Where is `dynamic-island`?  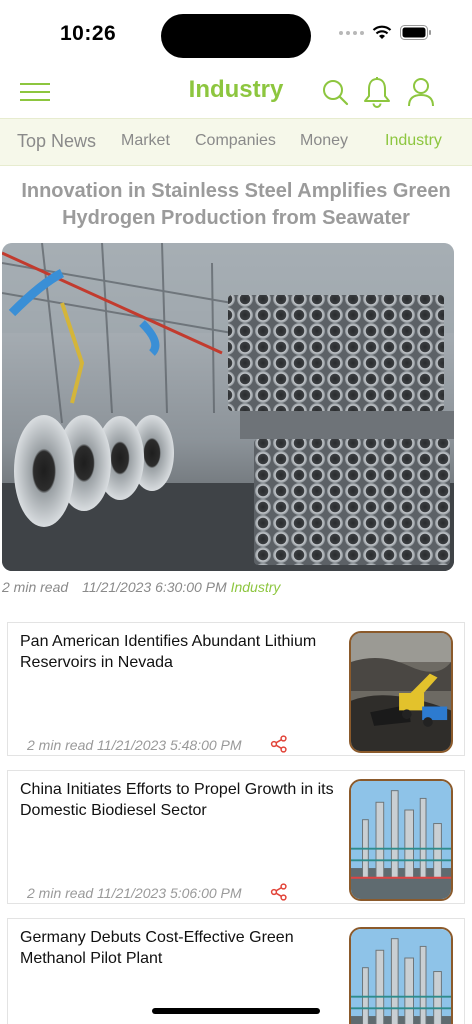
dynamic-island is located at coordinates (236, 36).